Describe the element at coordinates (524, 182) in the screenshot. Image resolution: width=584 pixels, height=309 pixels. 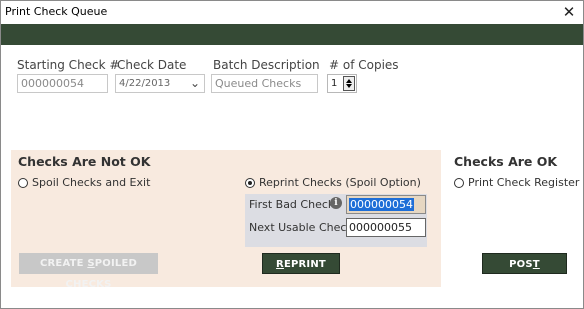
I see `print-check-register-label: Print Check Register` at that location.